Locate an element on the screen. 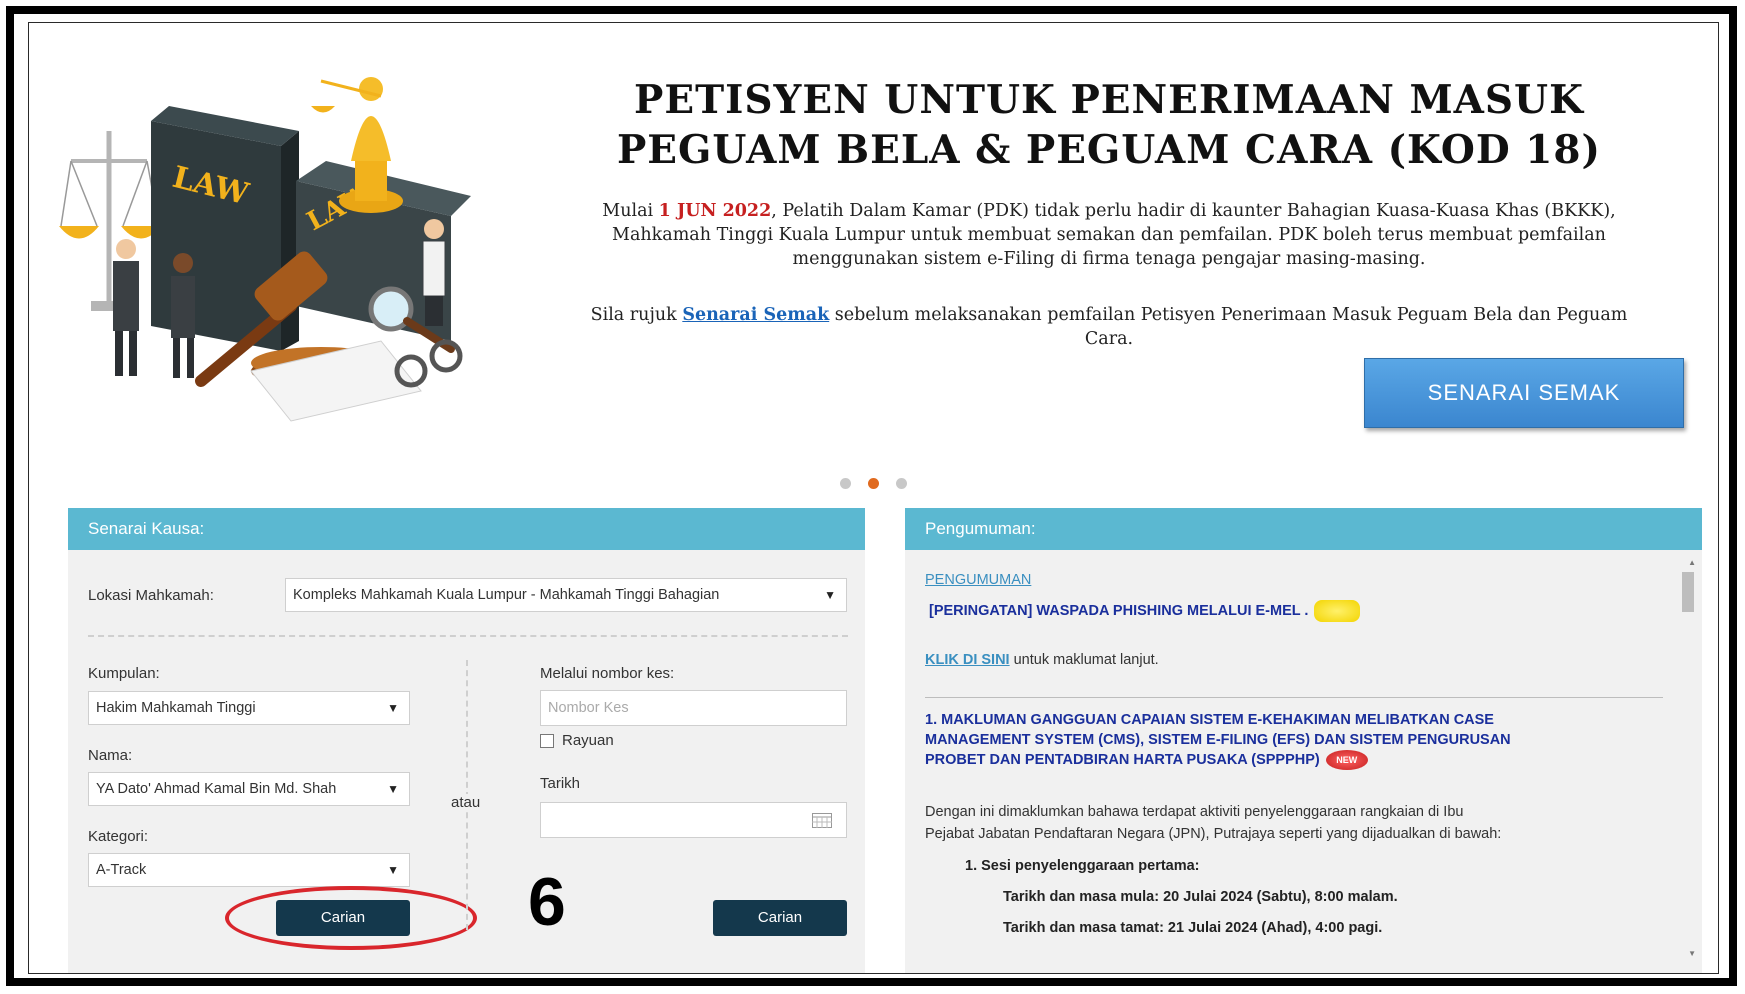 This screenshot has height=994, width=1745. kumpulan-select: Hakim Mahkamah Tinggi ▼ is located at coordinates (249, 708).